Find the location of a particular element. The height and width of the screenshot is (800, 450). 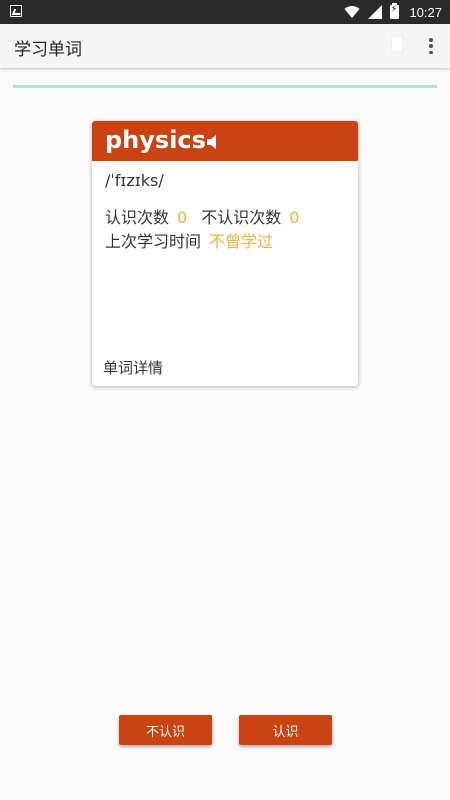

unknown-button: 不认识 is located at coordinates (165, 730).